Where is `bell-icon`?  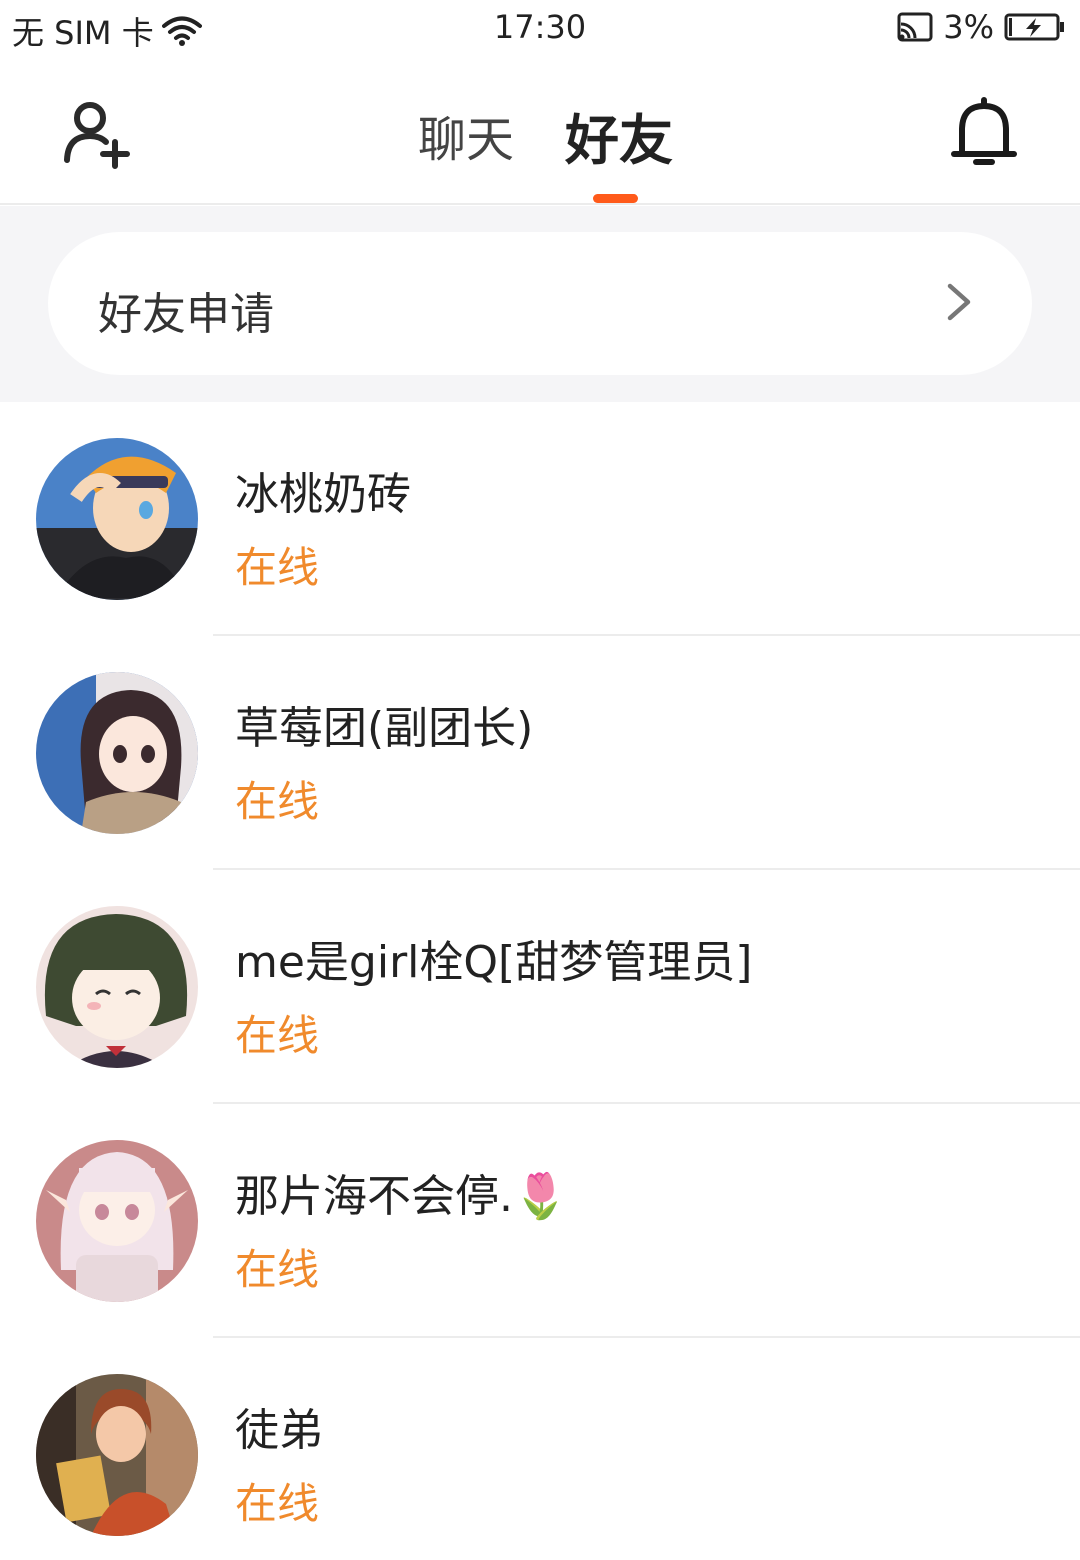
bell-icon is located at coordinates (984, 131).